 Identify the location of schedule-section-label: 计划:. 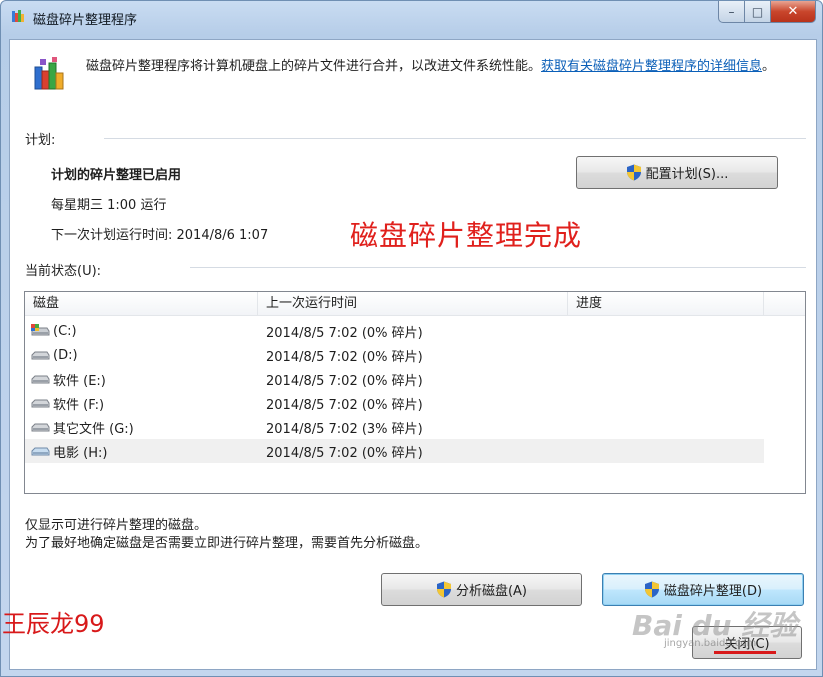
(40, 140).